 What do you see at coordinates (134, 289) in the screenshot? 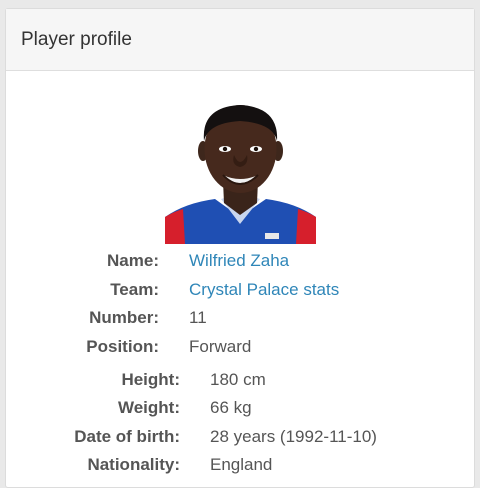
I see `team-label: Team:` at bounding box center [134, 289].